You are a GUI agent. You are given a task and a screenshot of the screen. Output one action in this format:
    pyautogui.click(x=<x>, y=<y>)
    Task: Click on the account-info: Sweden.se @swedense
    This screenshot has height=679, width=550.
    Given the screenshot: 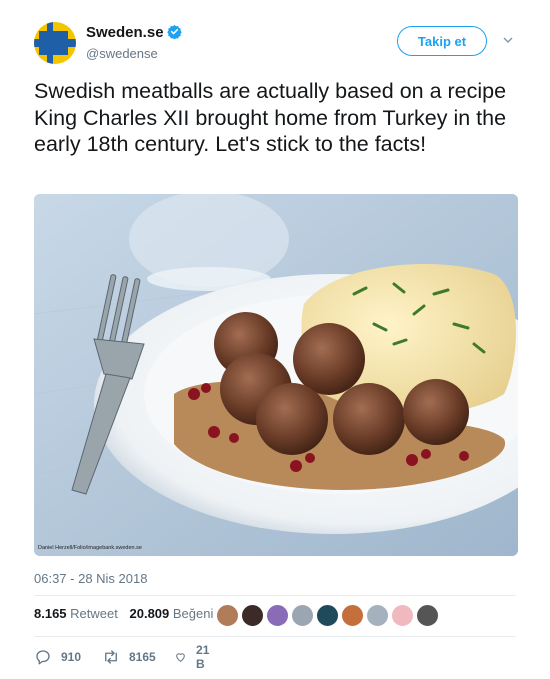 What is the action you would take?
    pyautogui.click(x=134, y=42)
    